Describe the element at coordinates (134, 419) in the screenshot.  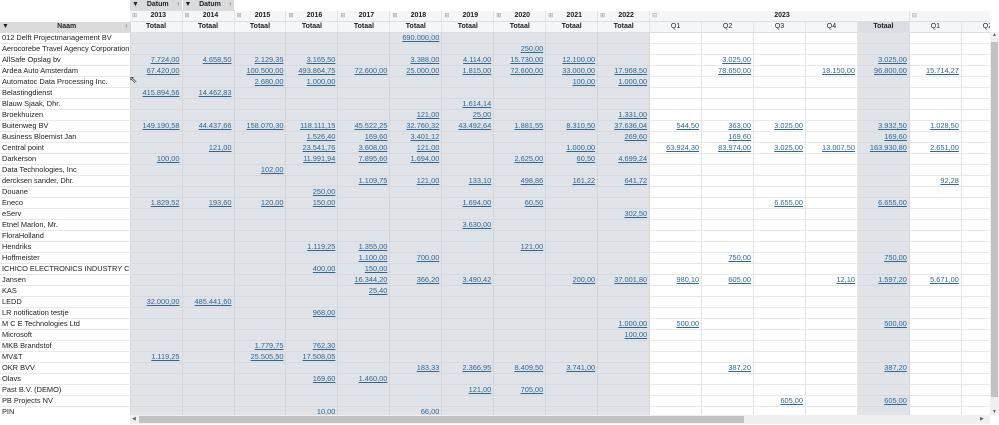
I see `scroll-left-icon: ◀` at that location.